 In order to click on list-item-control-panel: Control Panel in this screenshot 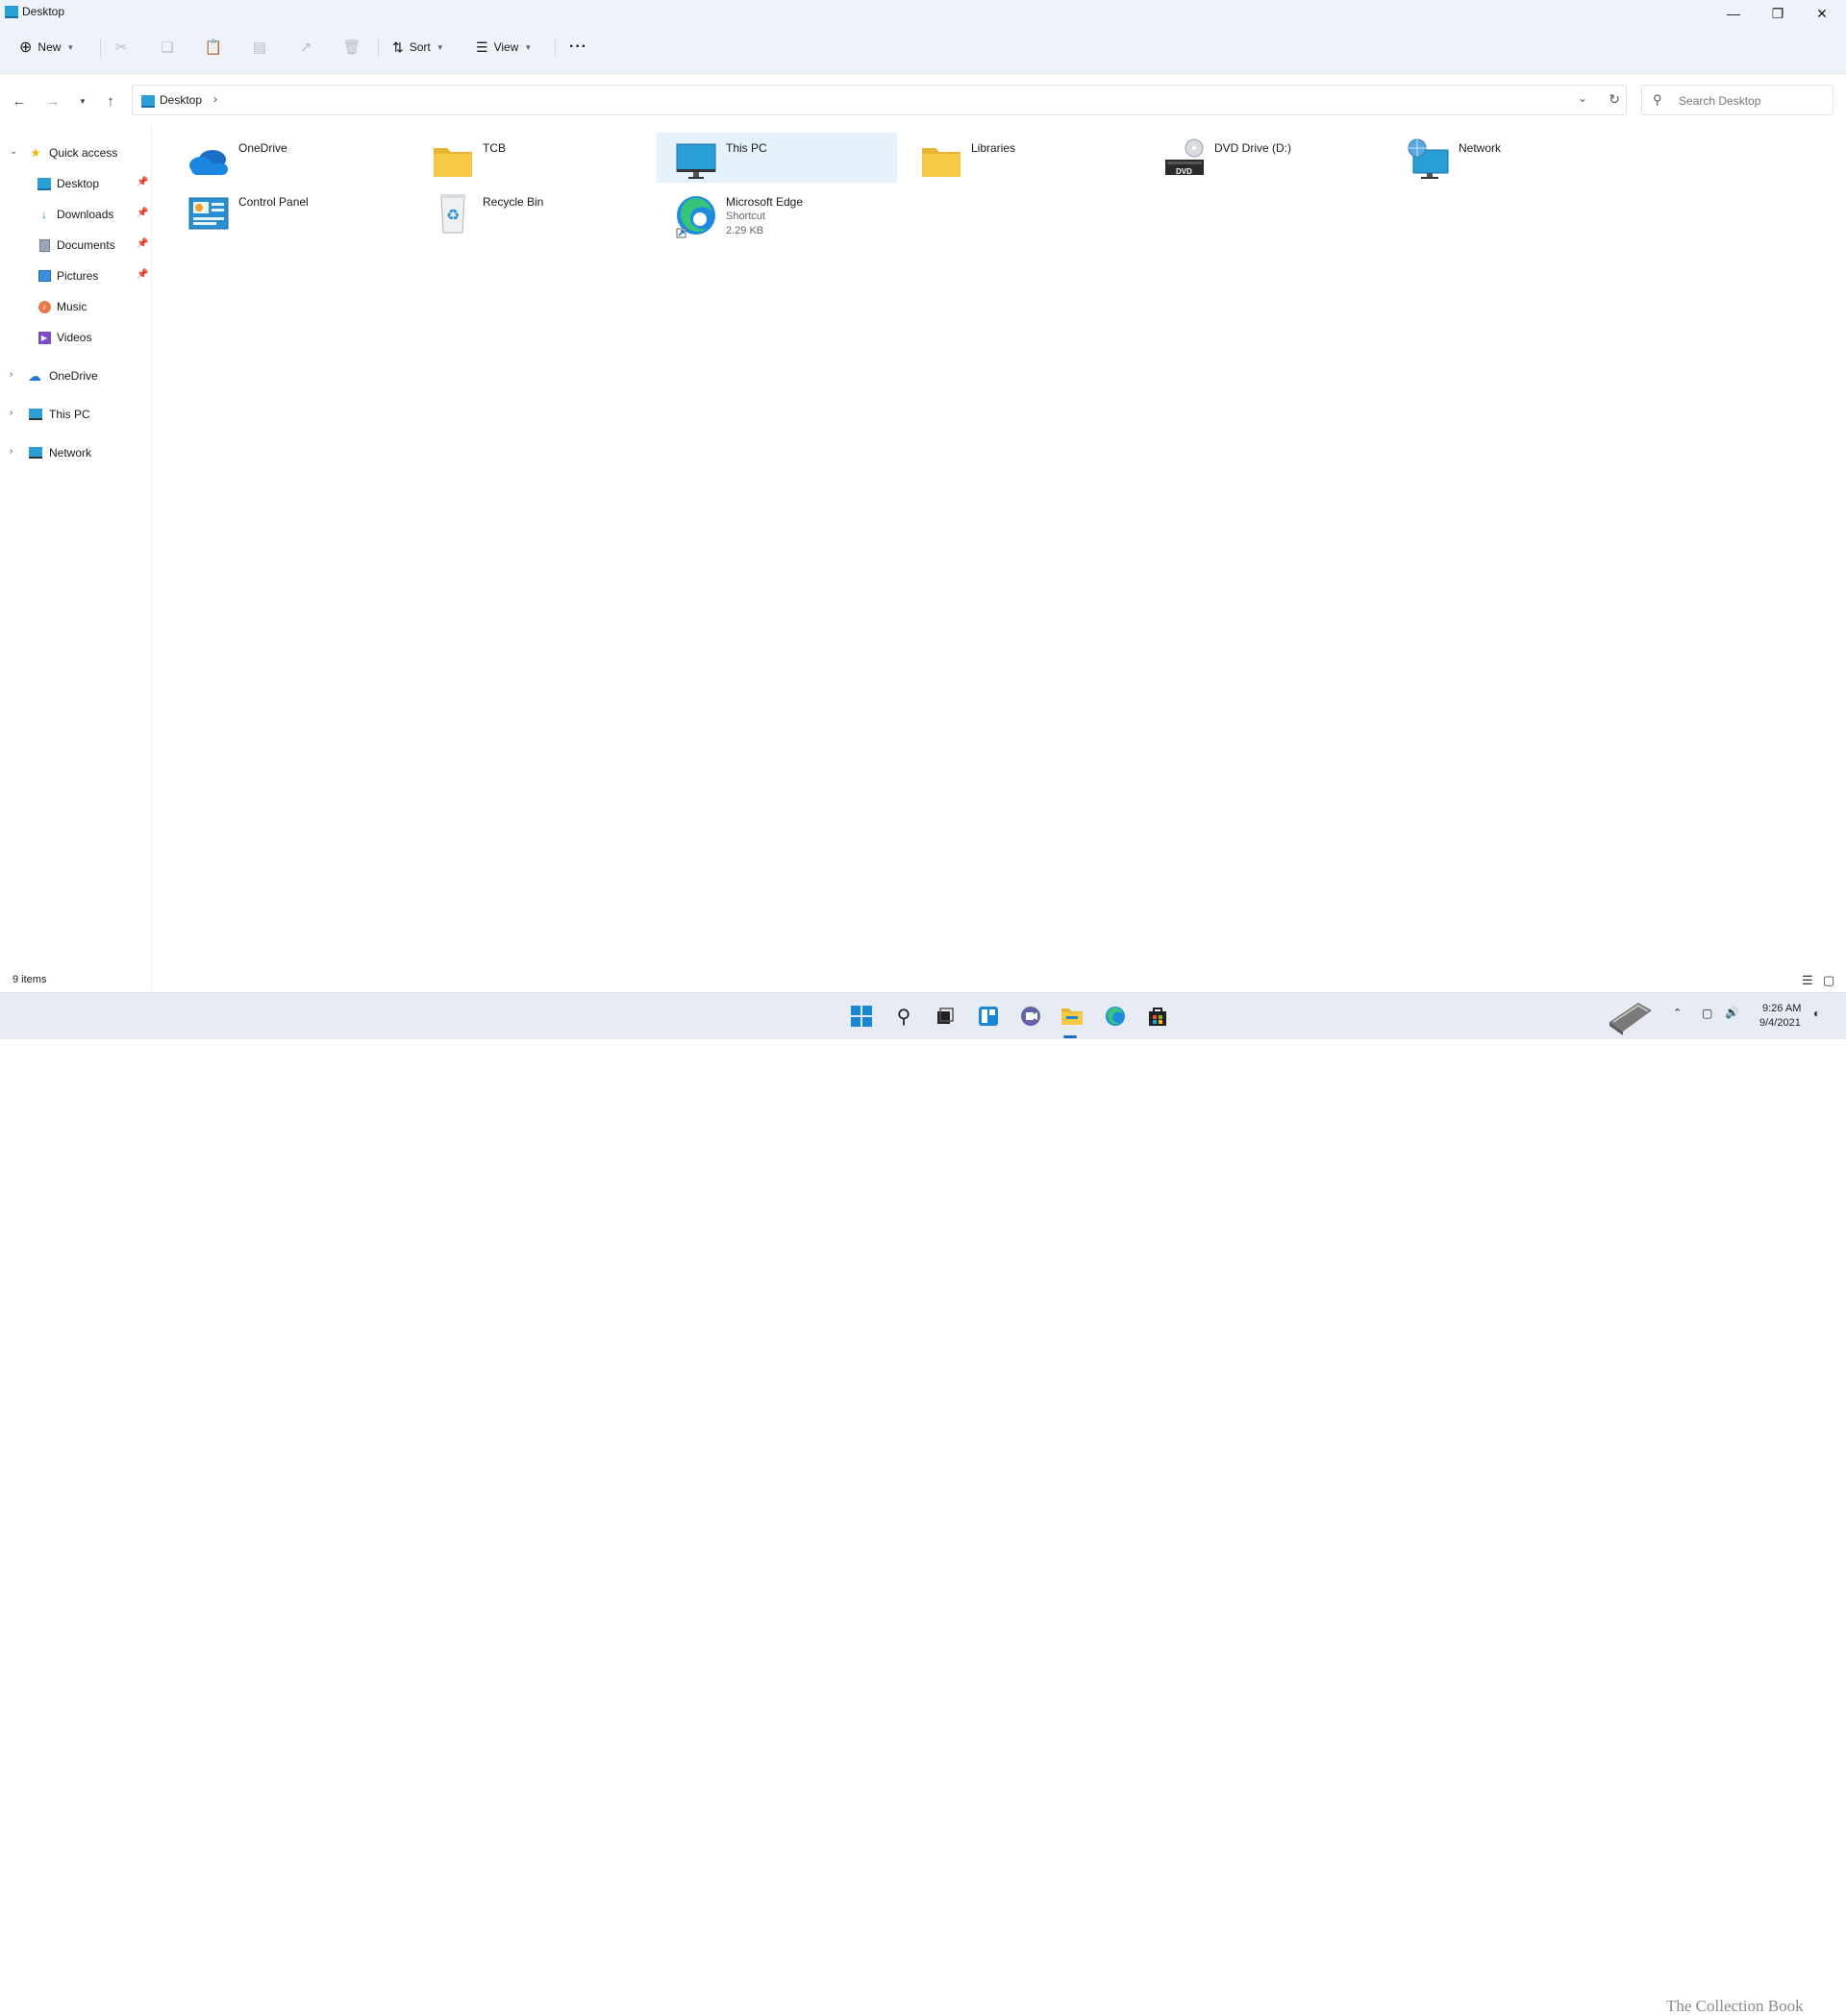, I will do `click(289, 211)`.